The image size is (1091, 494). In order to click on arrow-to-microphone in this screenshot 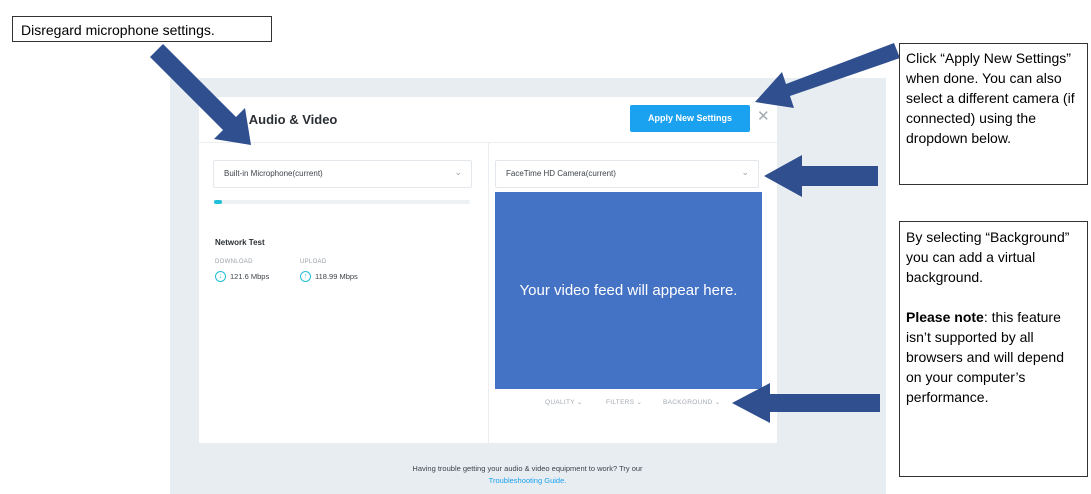, I will do `click(200, 94)`.